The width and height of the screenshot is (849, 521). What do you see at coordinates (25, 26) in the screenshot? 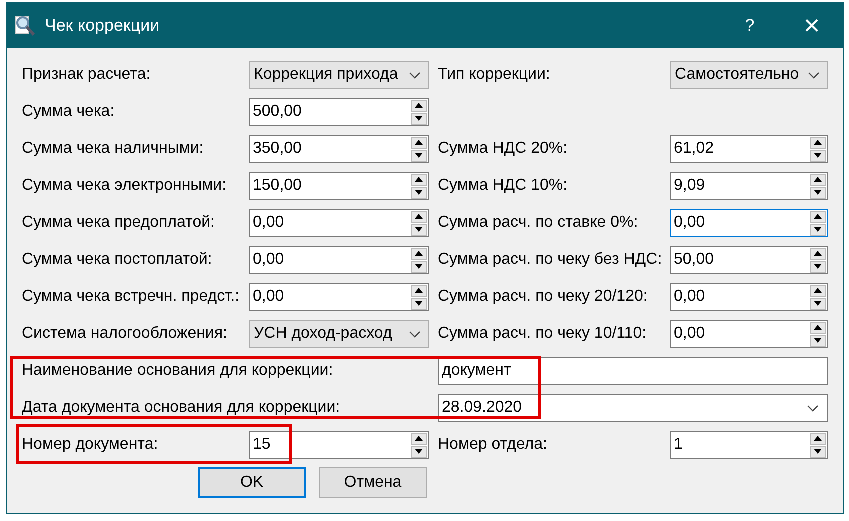
I see `magnifier-icon` at bounding box center [25, 26].